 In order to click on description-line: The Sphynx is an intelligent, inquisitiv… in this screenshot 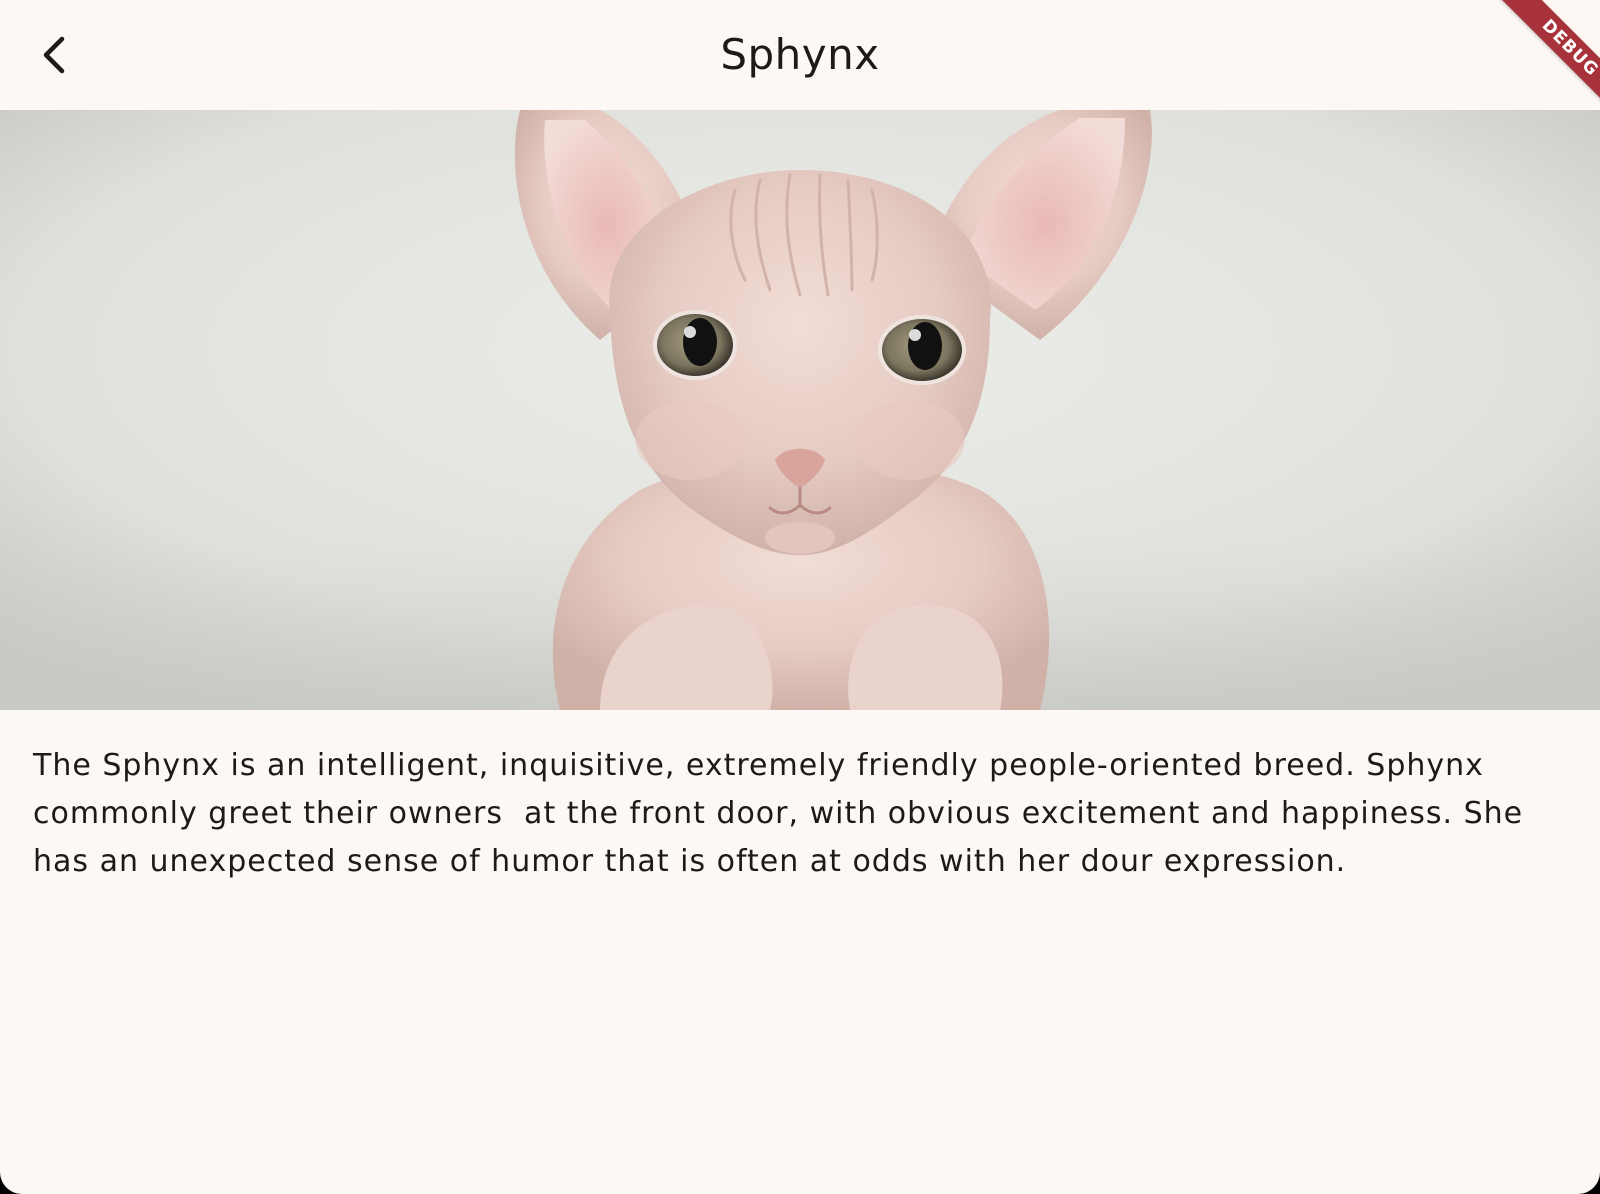, I will do `click(758, 765)`.